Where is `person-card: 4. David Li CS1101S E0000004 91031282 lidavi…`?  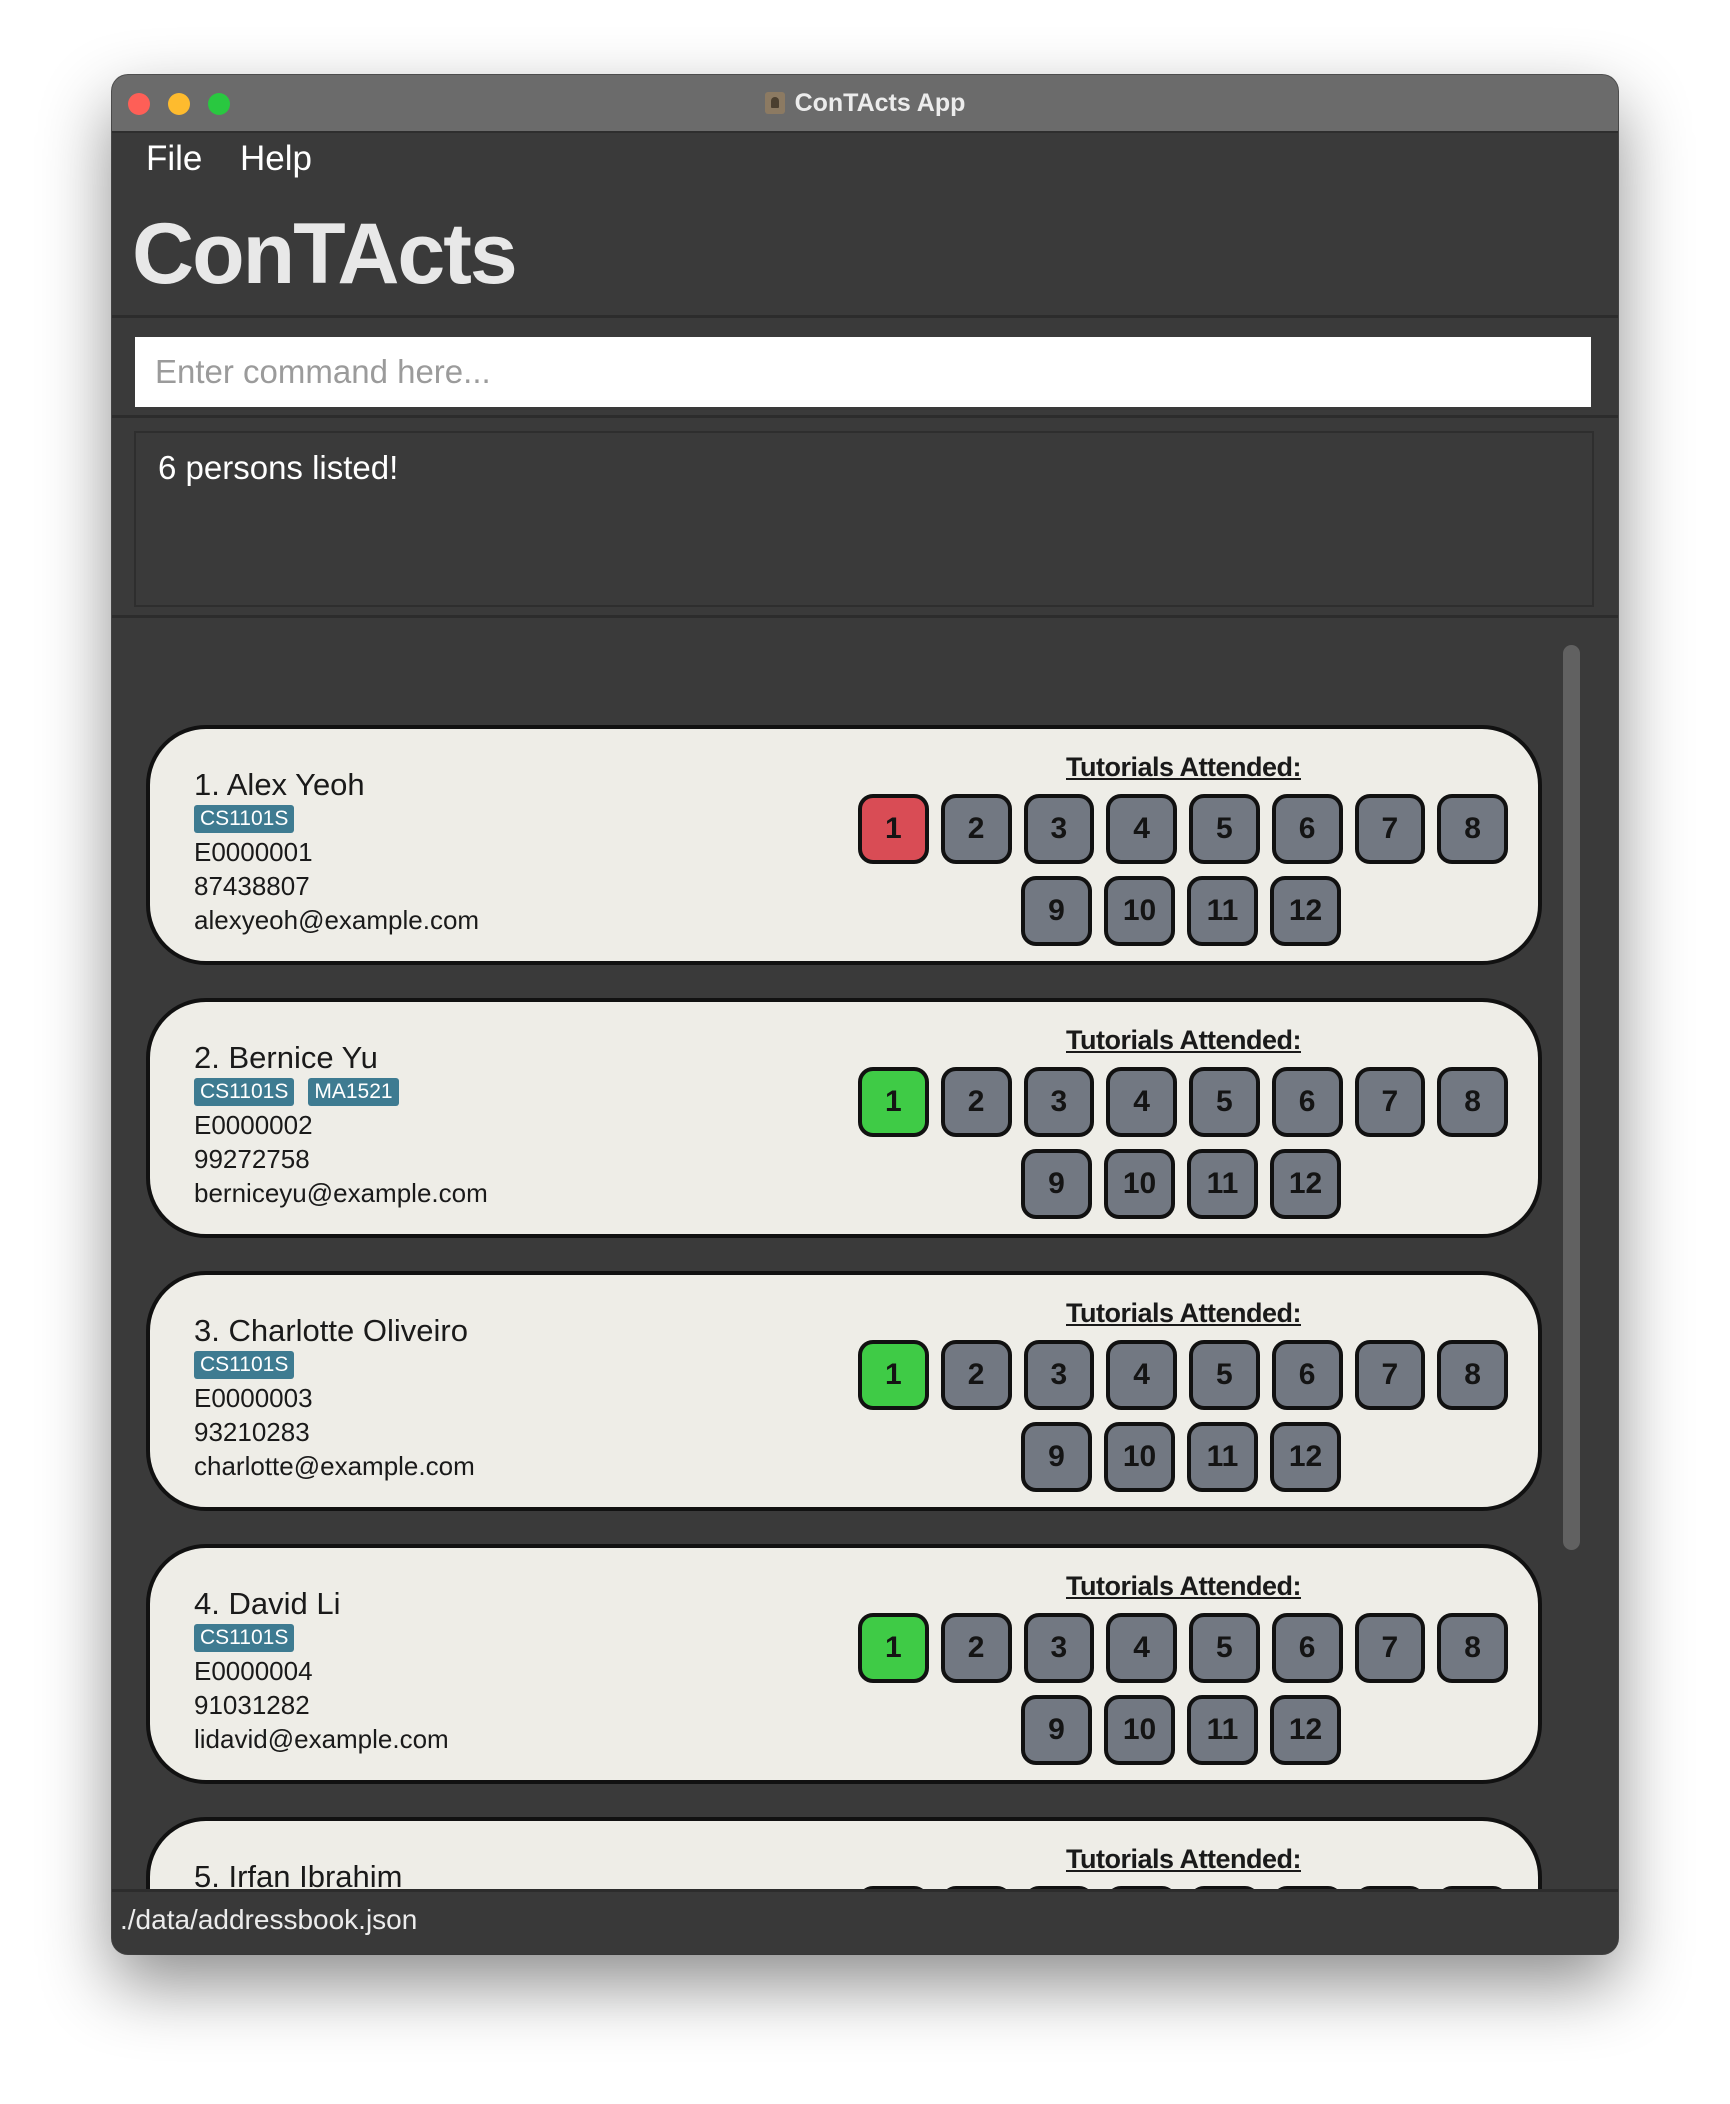 person-card: 4. David Li CS1101S E0000004 91031282 lidavi… is located at coordinates (844, 1664).